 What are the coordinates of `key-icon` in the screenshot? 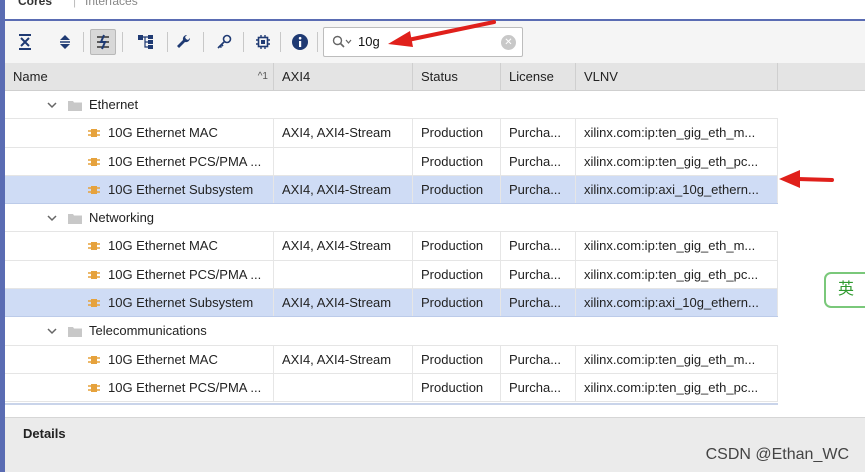 It's located at (224, 41).